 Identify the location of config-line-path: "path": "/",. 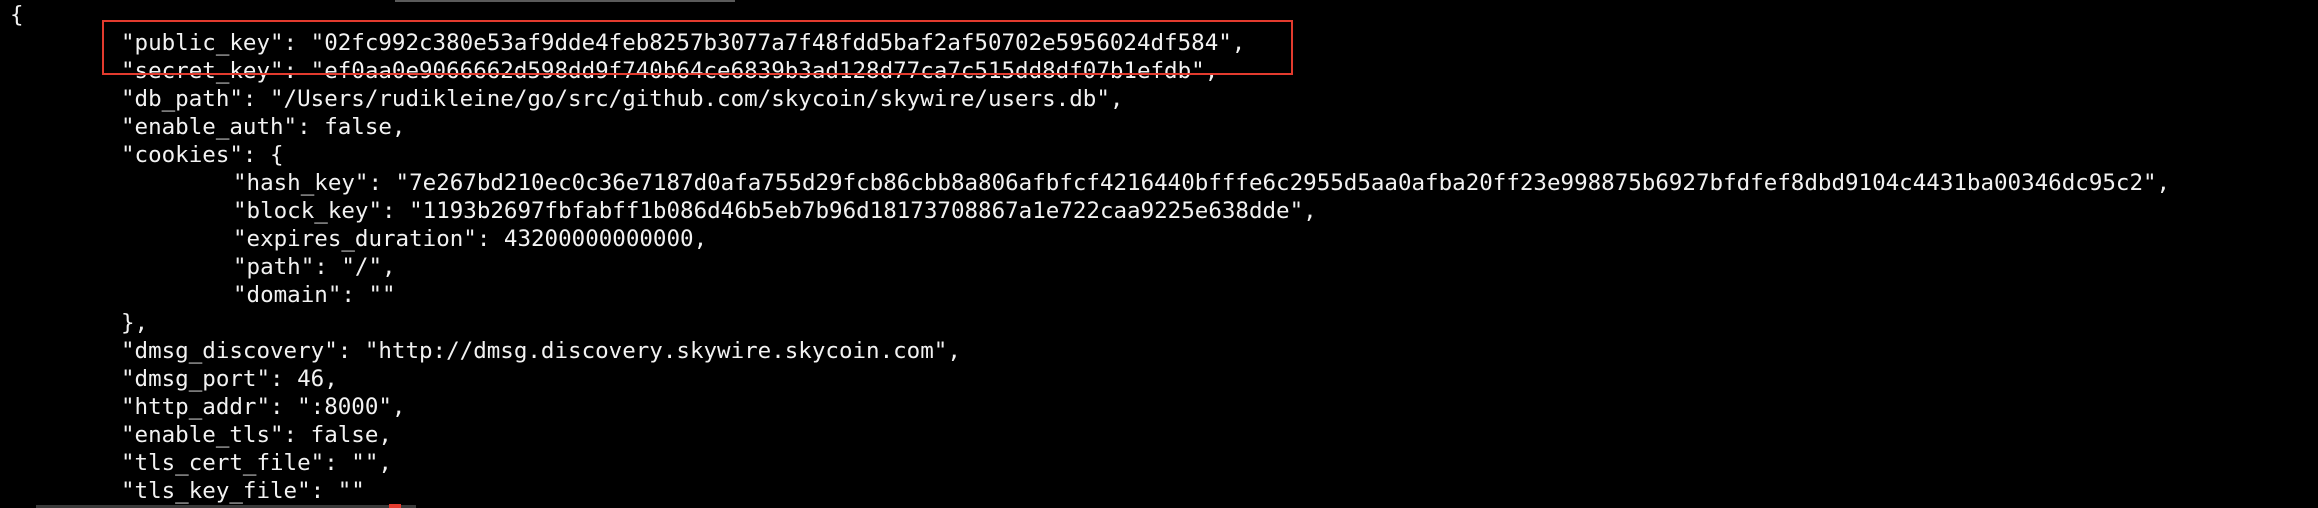
(314, 267).